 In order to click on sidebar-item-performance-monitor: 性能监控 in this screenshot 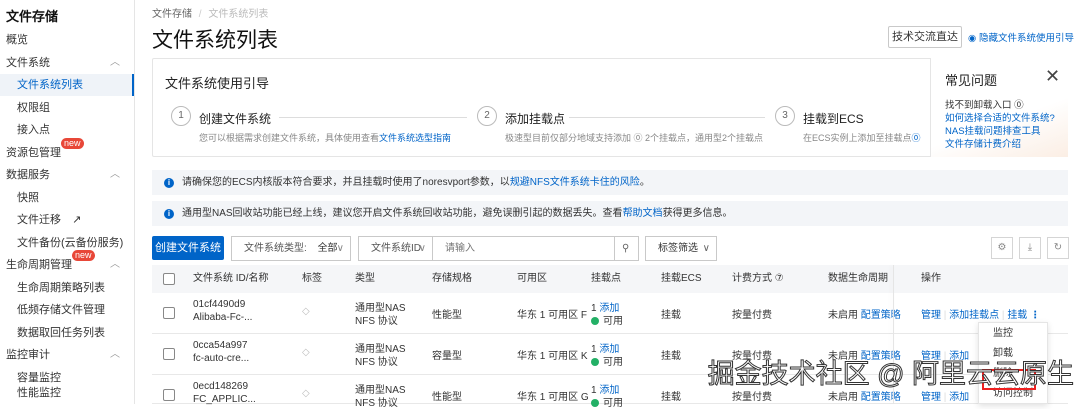, I will do `click(67, 393)`.